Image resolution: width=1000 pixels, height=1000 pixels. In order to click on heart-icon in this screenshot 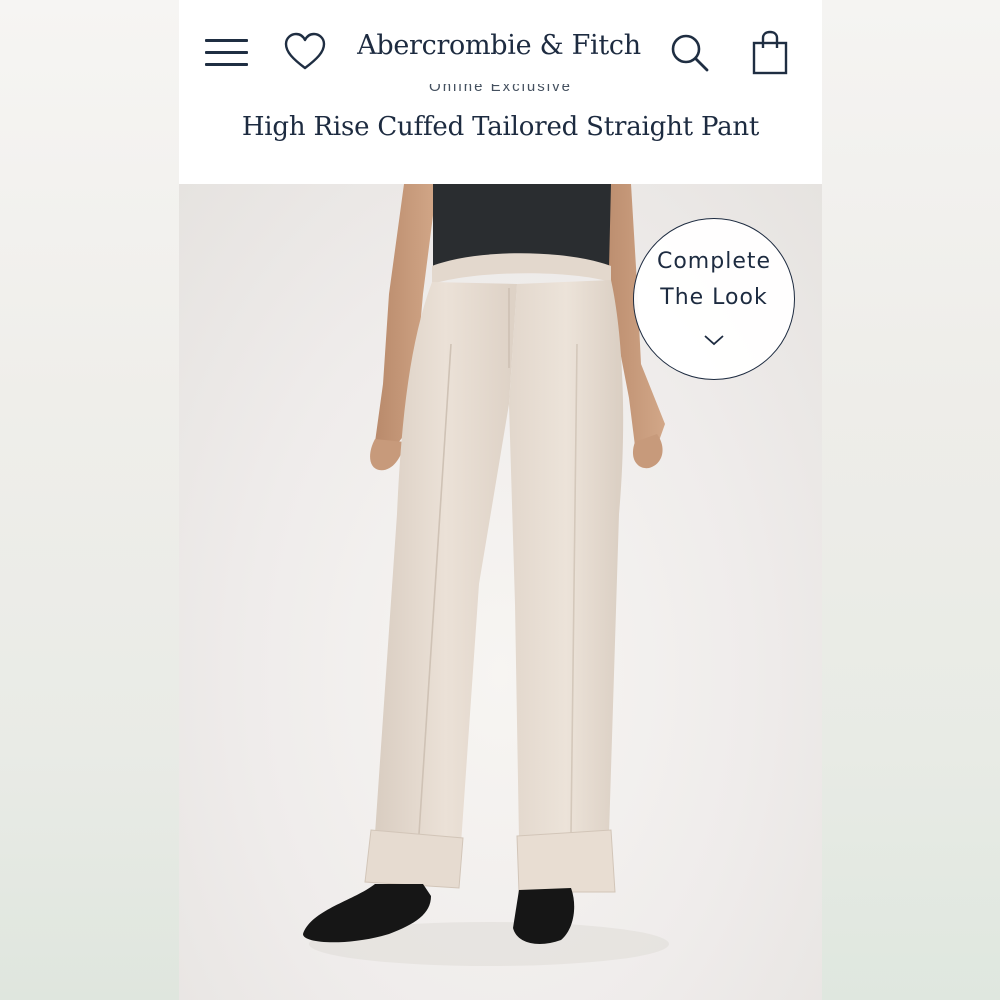, I will do `click(305, 52)`.